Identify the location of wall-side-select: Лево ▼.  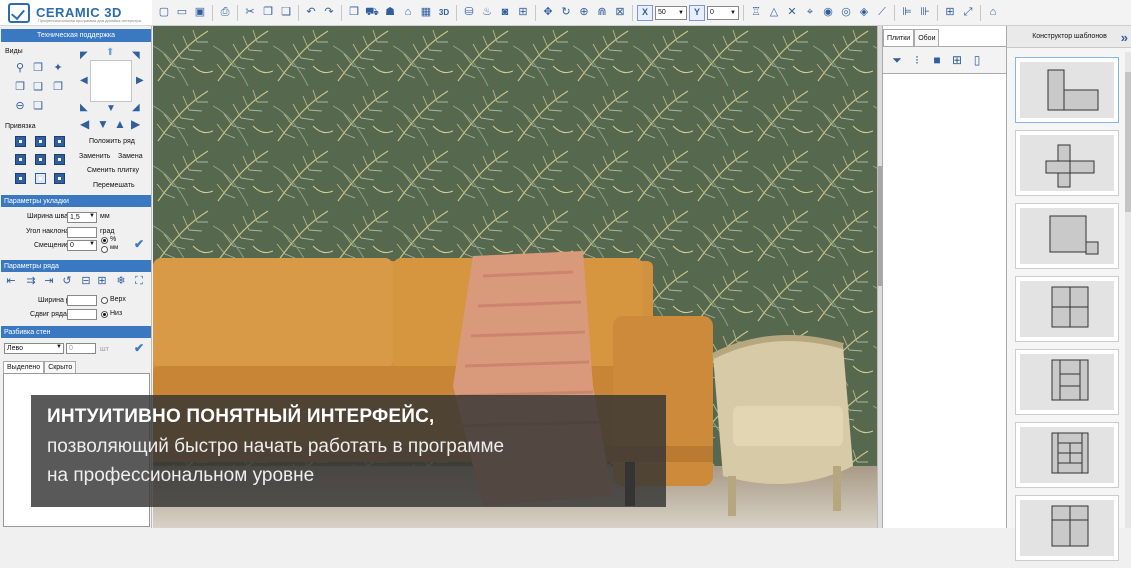
(34, 348).